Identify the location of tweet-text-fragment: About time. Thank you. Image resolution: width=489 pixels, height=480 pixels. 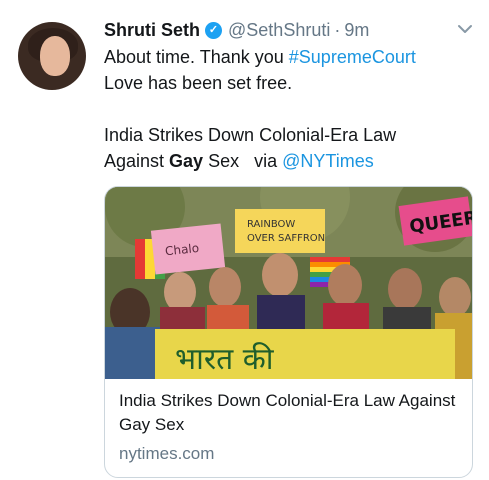
(196, 57).